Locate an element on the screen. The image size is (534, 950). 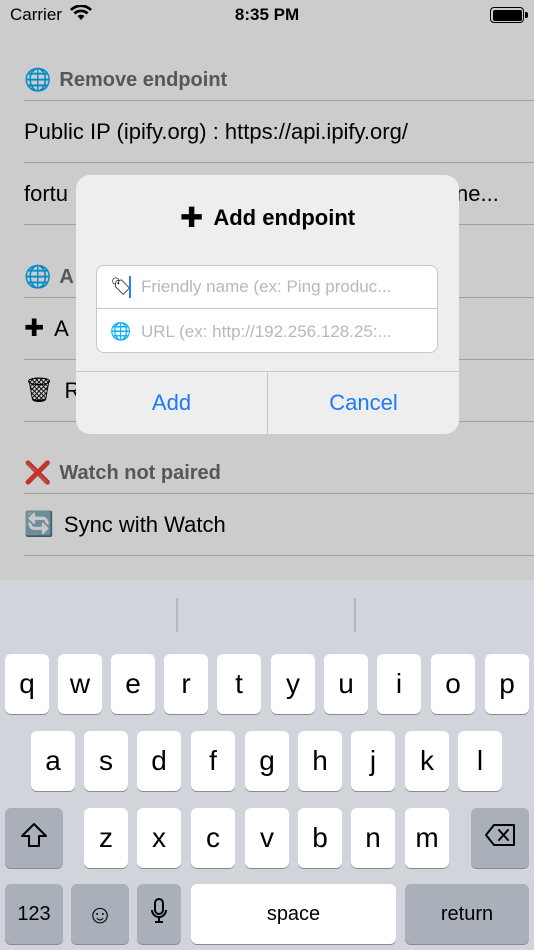
key-o: o is located at coordinates (453, 684).